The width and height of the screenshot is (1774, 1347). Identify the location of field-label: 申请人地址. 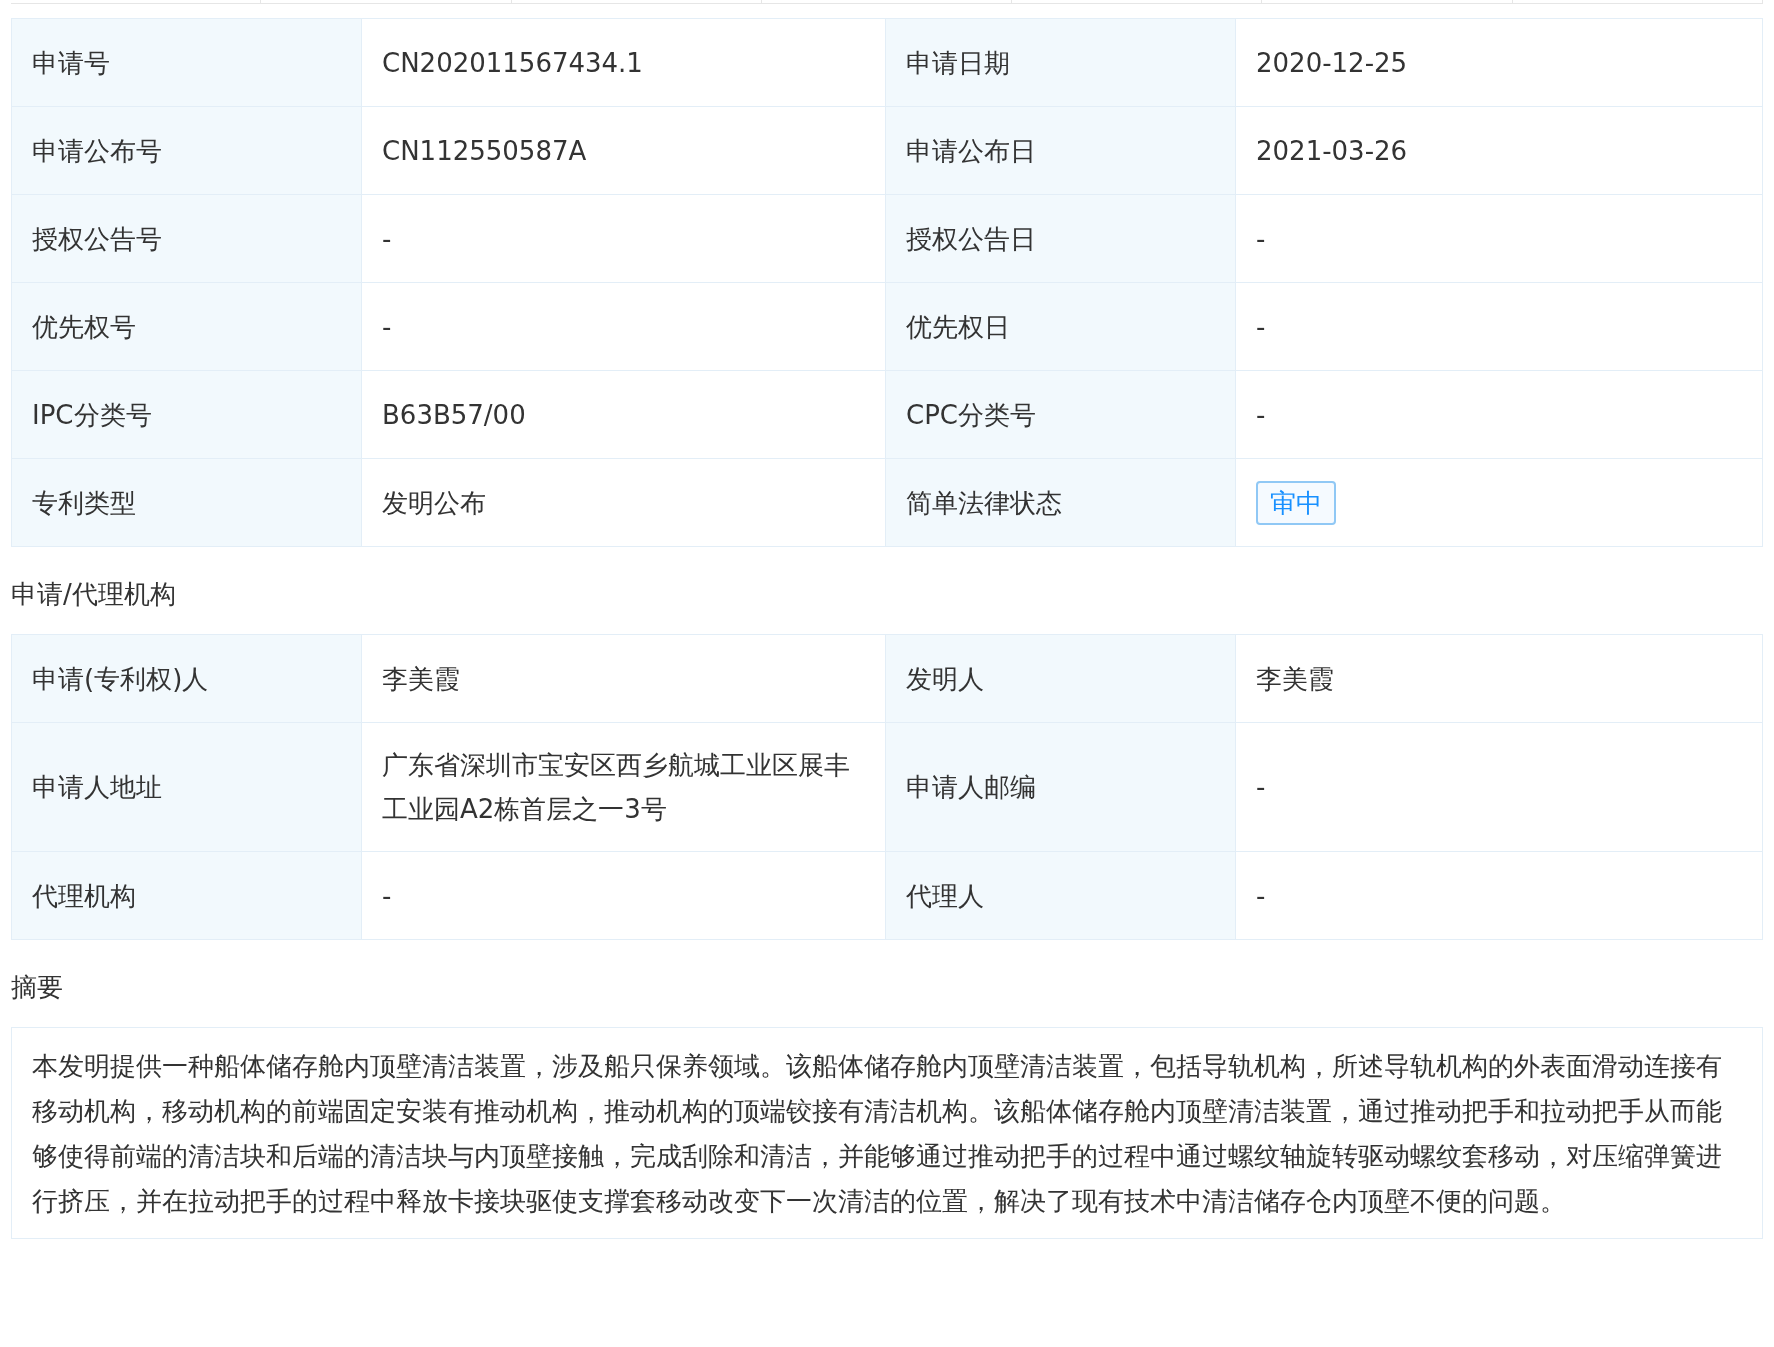
(187, 787).